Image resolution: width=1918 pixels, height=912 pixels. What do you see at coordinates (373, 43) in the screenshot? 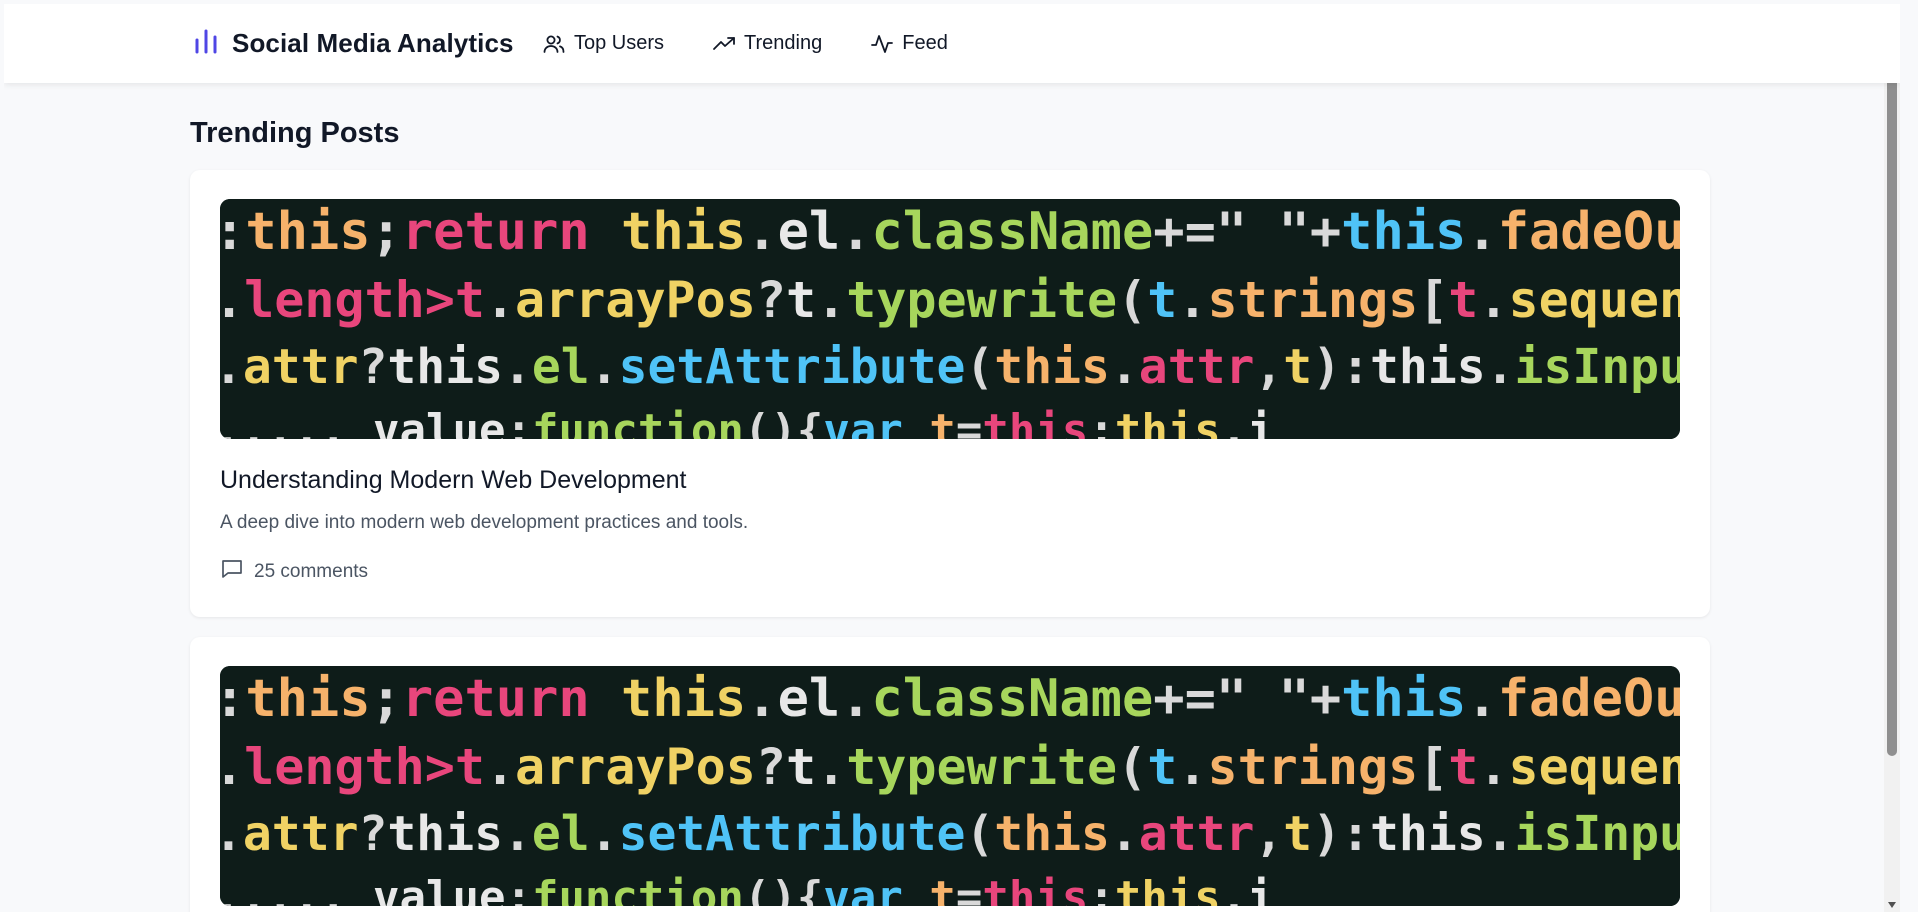
I see `app-title: Social Media Analytics` at bounding box center [373, 43].